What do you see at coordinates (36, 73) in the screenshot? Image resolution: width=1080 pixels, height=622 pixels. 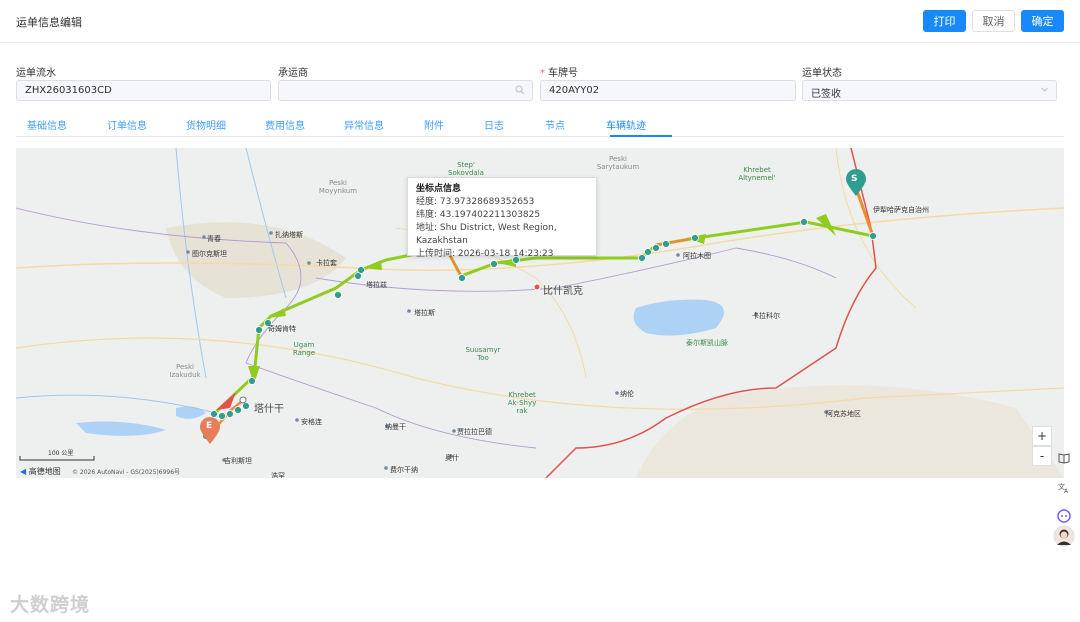 I see `waybill-no-label: 运单流水` at bounding box center [36, 73].